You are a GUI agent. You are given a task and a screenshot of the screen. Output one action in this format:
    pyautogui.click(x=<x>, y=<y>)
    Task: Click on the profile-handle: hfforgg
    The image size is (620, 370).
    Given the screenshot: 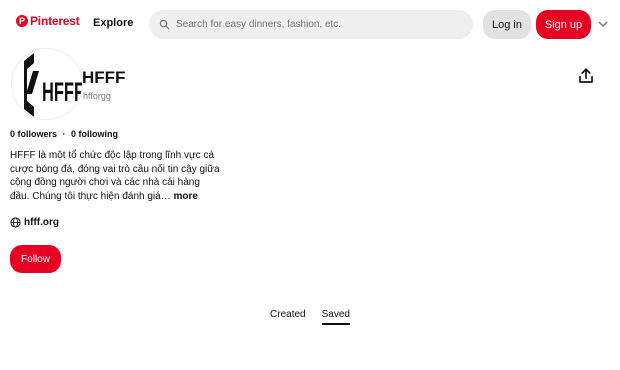 What is the action you would take?
    pyautogui.click(x=97, y=96)
    